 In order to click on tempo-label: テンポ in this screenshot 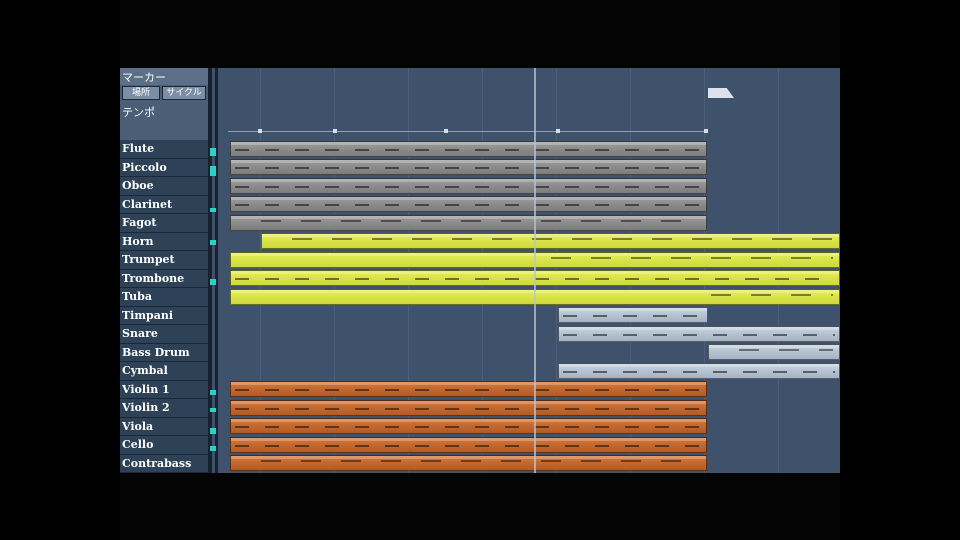, I will do `click(138, 112)`.